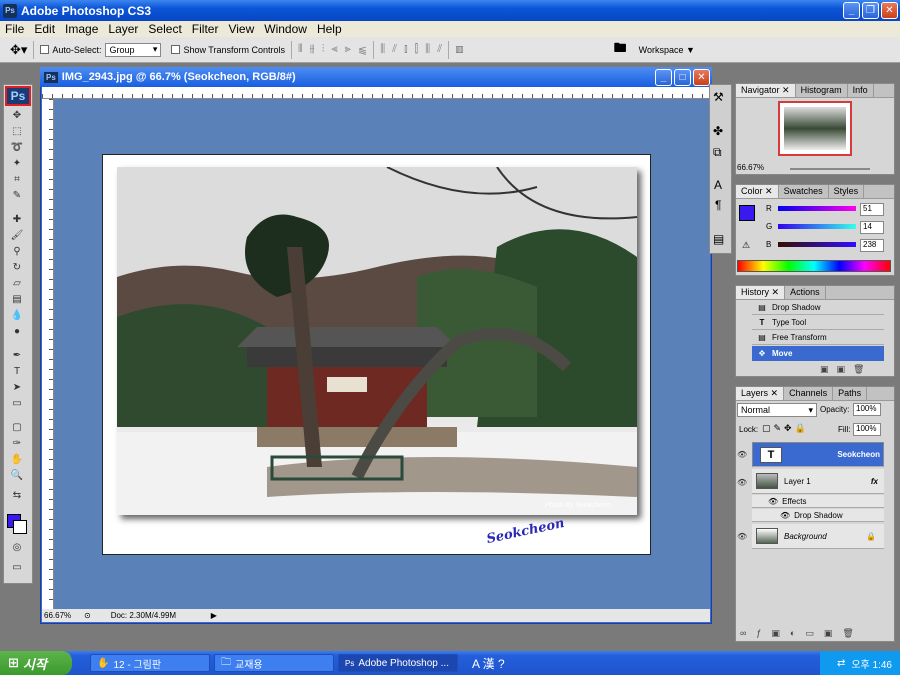 The image size is (900, 675). What do you see at coordinates (488, 663) in the screenshot?
I see `ime-icon: A 漢 ?` at bounding box center [488, 663].